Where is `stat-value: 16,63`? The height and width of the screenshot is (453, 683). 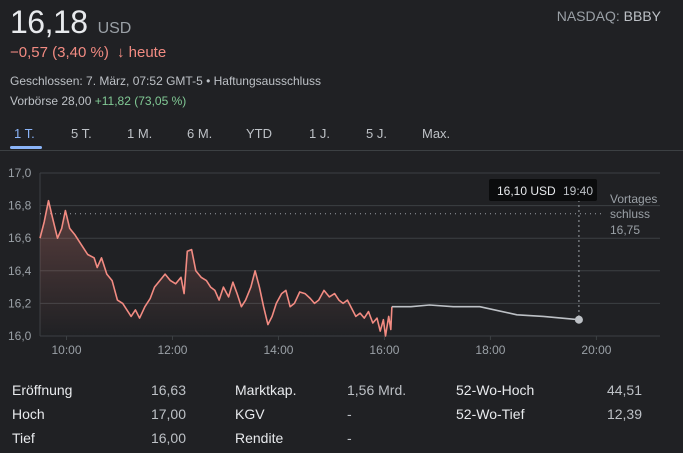 stat-value: 16,63 is located at coordinates (168, 390).